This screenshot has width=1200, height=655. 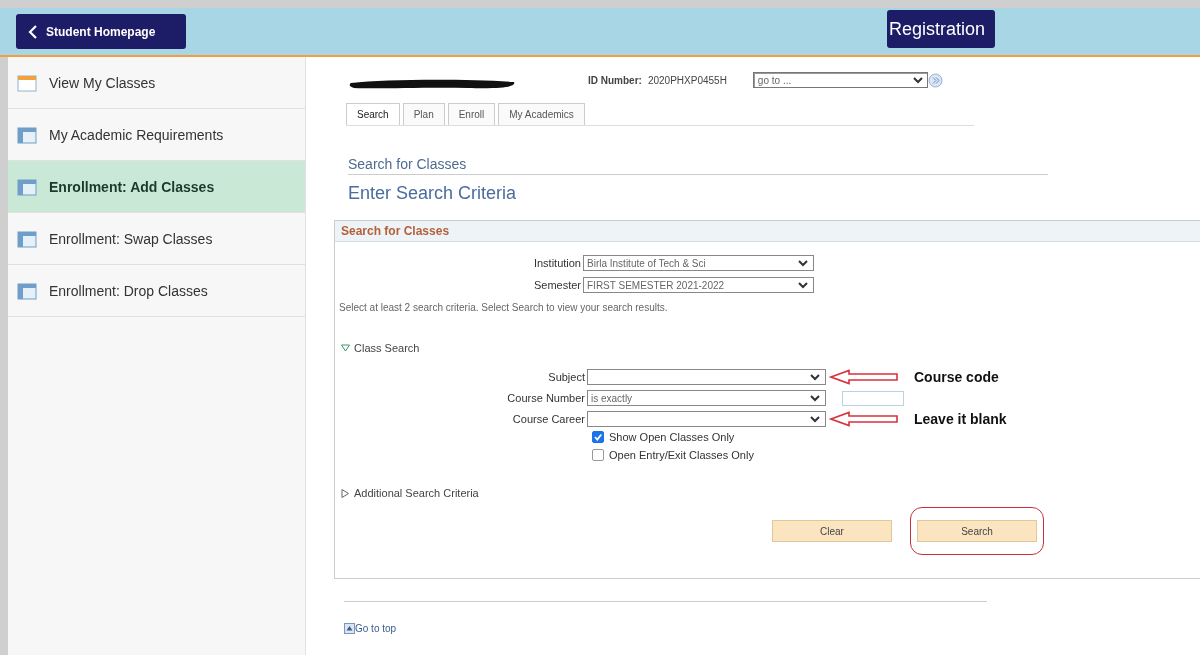 I want to click on calendar-icon, so click(x=27, y=82).